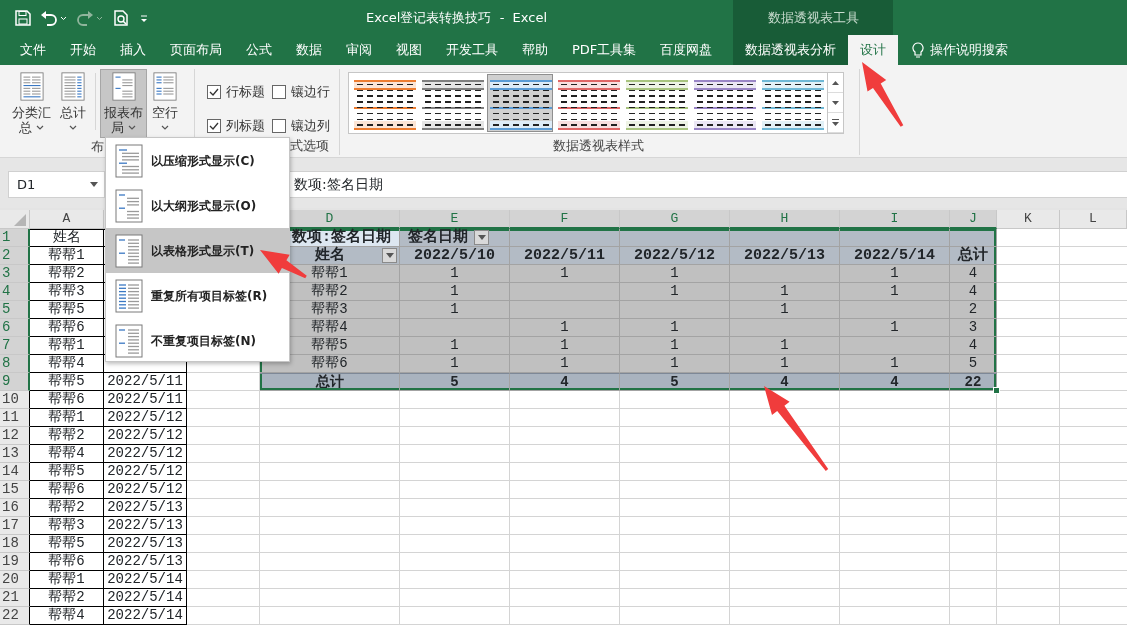 This screenshot has height=630, width=1127. I want to click on table-style-icon, so click(724, 104).